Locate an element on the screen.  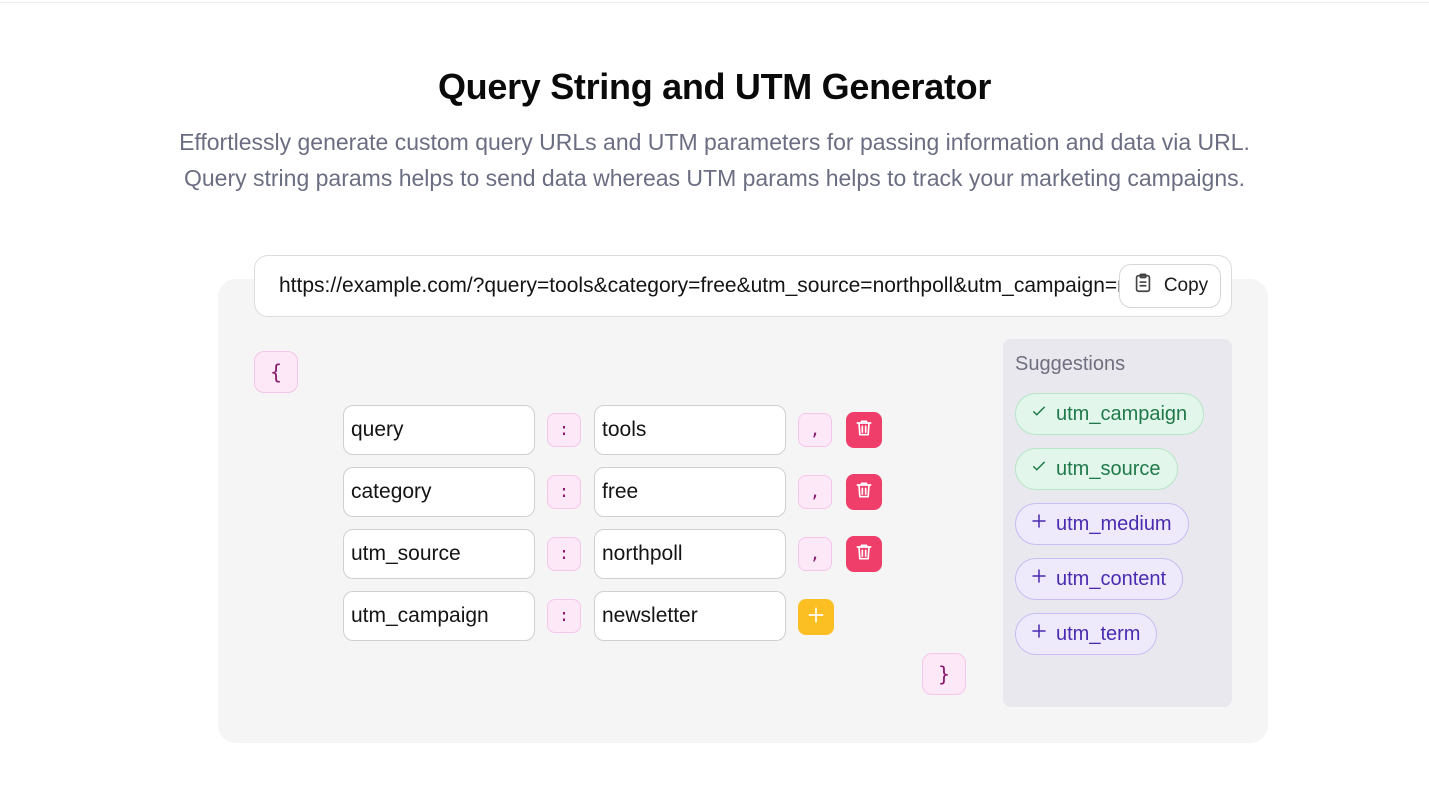
param-row: query : tools , is located at coordinates (623, 430).